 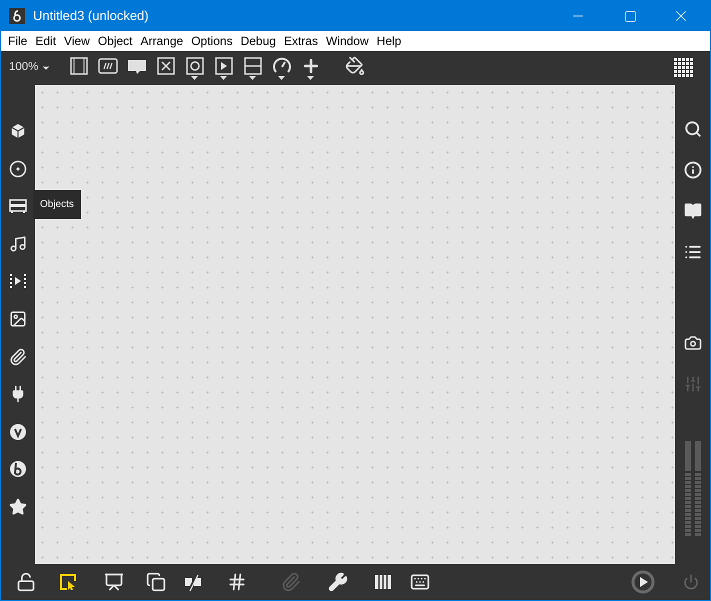 What do you see at coordinates (18, 206) in the screenshot?
I see `panel-icon` at bounding box center [18, 206].